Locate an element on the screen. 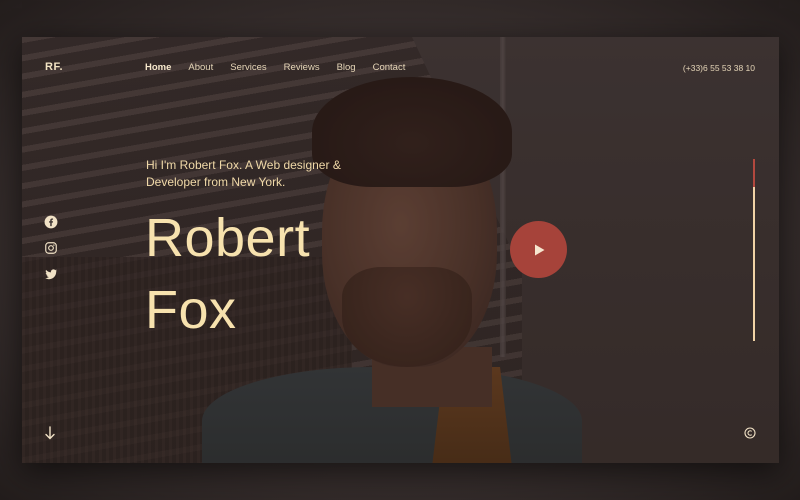 This screenshot has width=800, height=500. nav-item-reviews: Reviews is located at coordinates (302, 67).